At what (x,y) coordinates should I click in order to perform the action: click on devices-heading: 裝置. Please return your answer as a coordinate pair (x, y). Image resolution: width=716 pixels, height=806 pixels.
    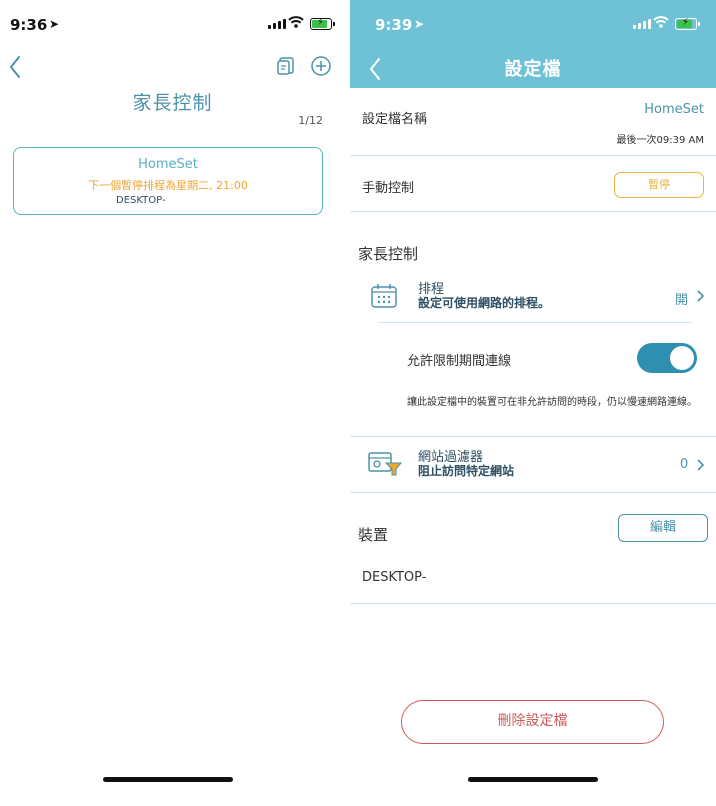
    Looking at the image, I should click on (373, 535).